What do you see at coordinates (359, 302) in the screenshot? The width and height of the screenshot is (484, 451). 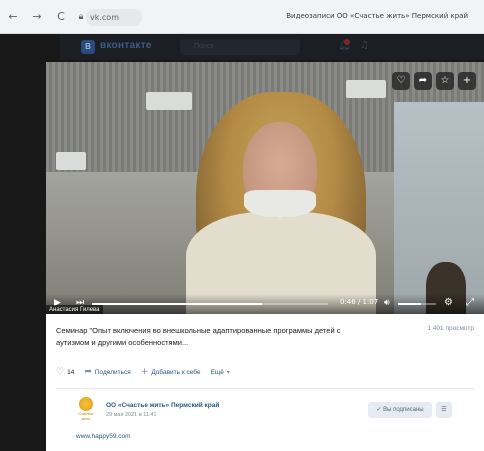 I see `time-display: 0:46 / 1:07` at bounding box center [359, 302].